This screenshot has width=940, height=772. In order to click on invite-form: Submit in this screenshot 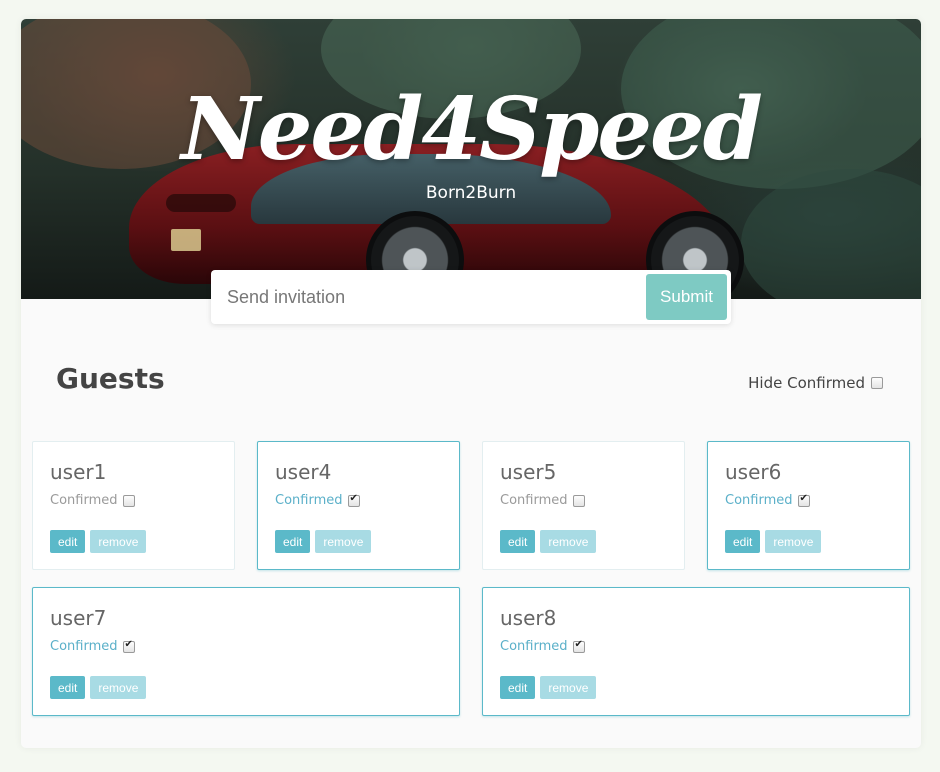, I will do `click(471, 297)`.